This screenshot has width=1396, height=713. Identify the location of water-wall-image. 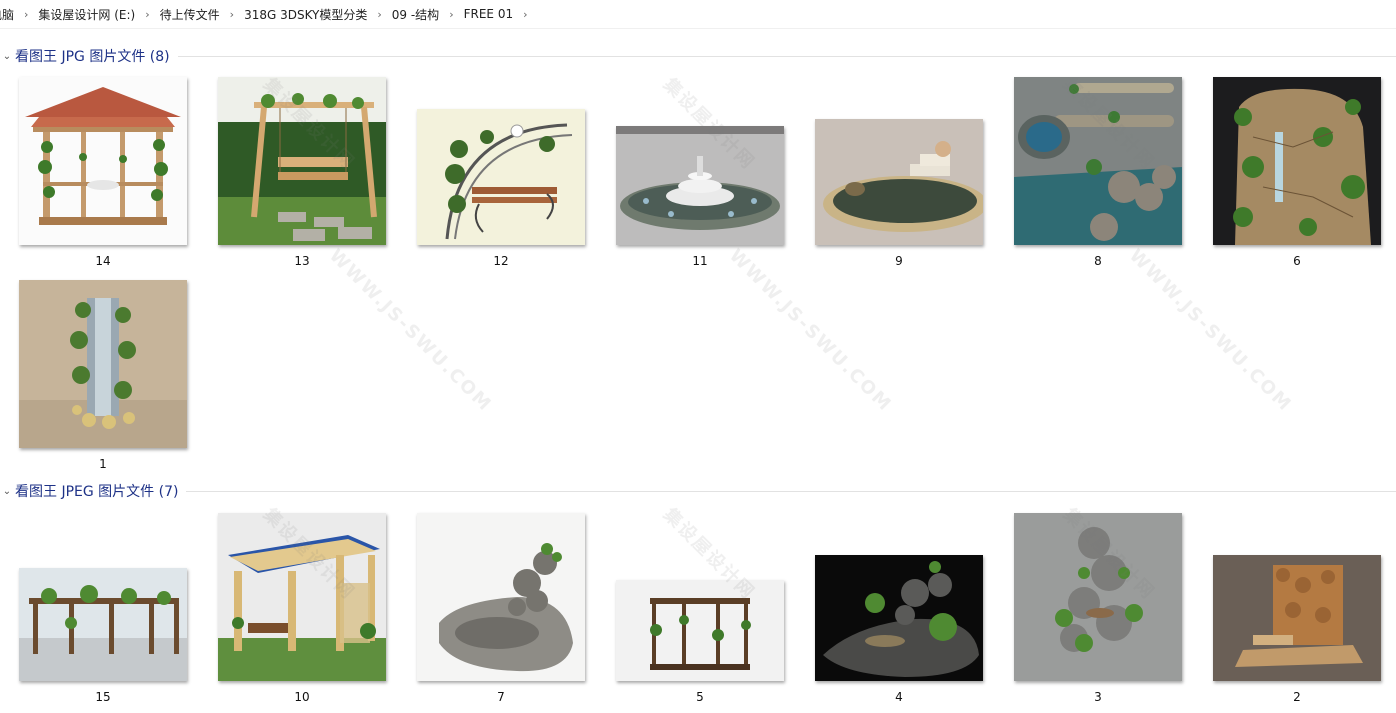
(103, 364).